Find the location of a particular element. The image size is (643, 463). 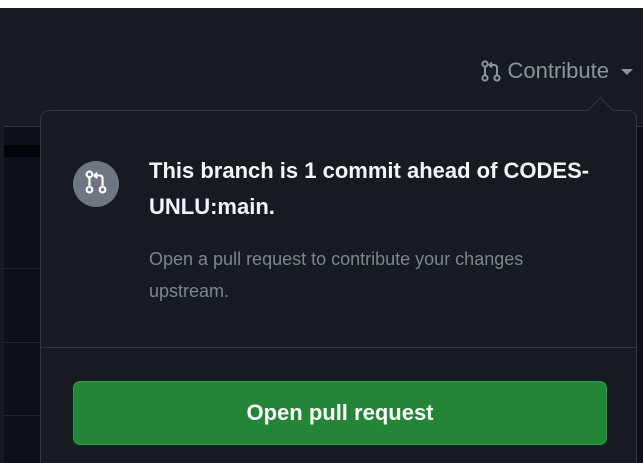

popover-divider is located at coordinates (338, 347).